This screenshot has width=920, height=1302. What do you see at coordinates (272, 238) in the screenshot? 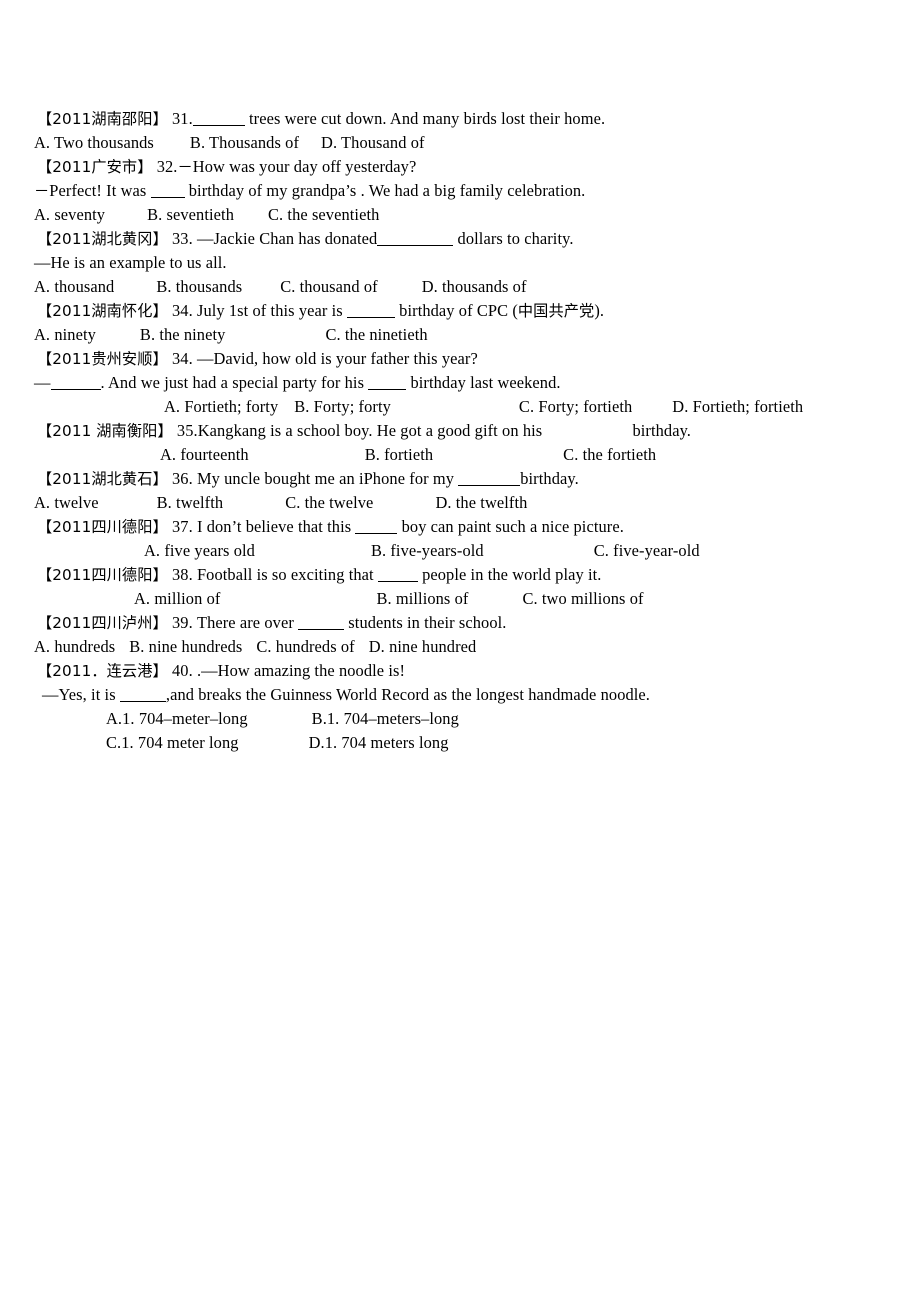
I see `latin-text: 33. —Jackie Chan has donated` at bounding box center [272, 238].